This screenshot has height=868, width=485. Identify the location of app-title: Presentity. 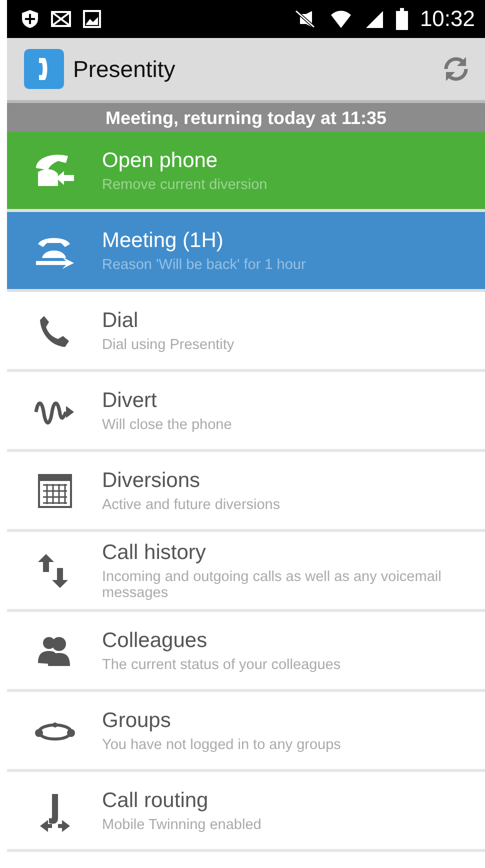
(124, 69).